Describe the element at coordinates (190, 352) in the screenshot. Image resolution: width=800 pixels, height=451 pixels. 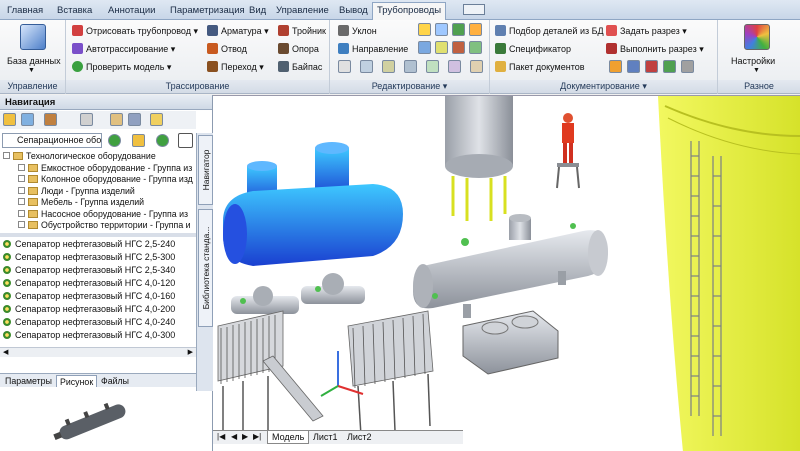
I see `scroll-right-icon: ▶` at that location.